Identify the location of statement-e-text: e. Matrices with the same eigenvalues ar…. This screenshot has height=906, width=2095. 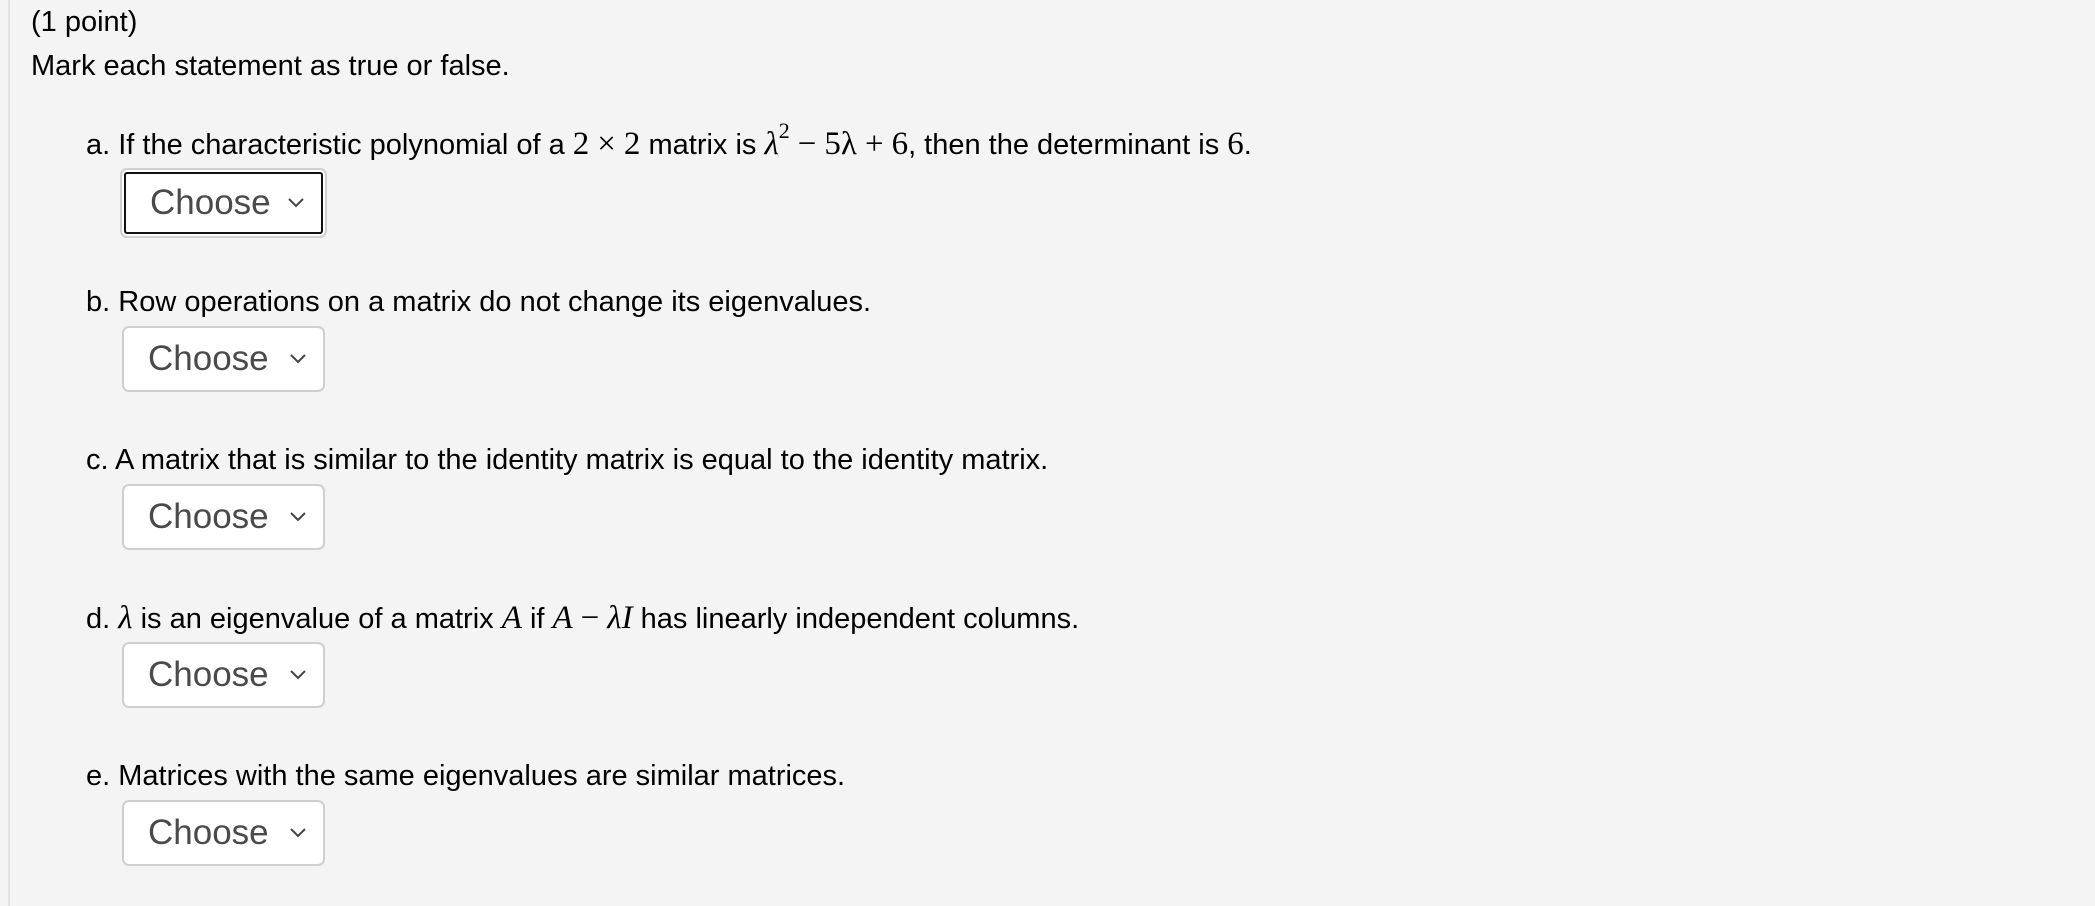
(465, 776).